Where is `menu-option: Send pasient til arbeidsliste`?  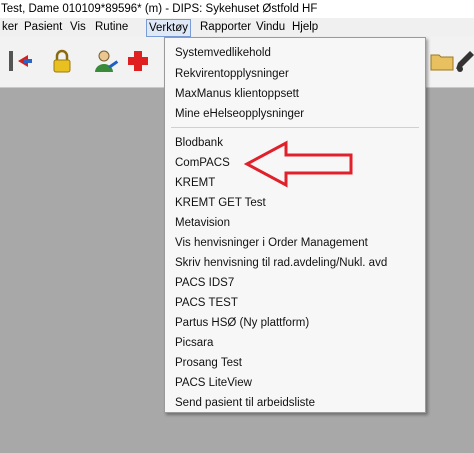 menu-option: Send pasient til arbeidsliste is located at coordinates (245, 403).